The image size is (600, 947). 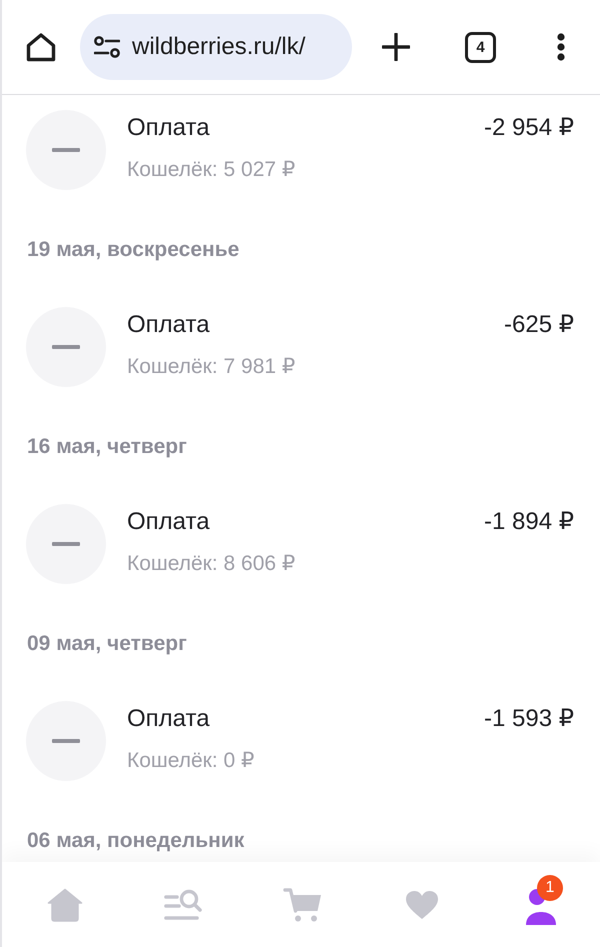 I want to click on site-settings-icon, so click(x=107, y=47).